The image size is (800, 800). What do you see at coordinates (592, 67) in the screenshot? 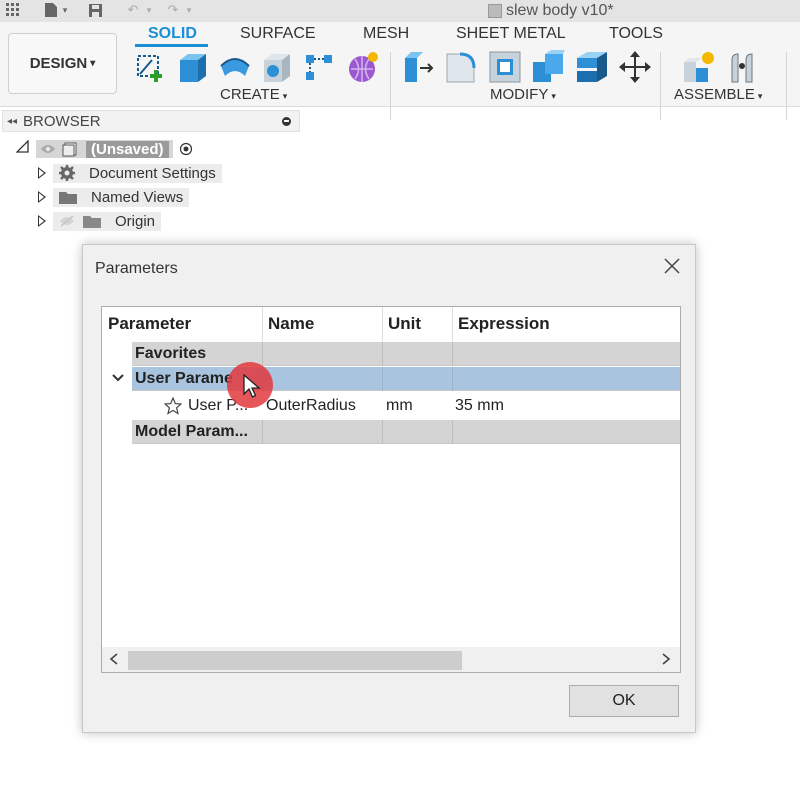
I see `split-body-icon` at bounding box center [592, 67].